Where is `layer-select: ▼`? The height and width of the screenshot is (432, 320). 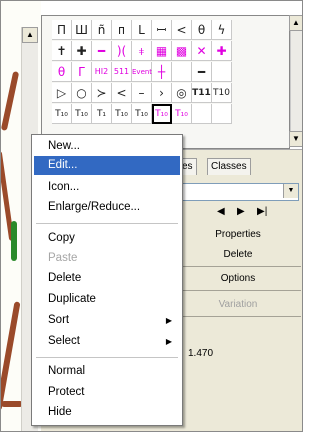
layer-select: ▼ is located at coordinates (236, 192).